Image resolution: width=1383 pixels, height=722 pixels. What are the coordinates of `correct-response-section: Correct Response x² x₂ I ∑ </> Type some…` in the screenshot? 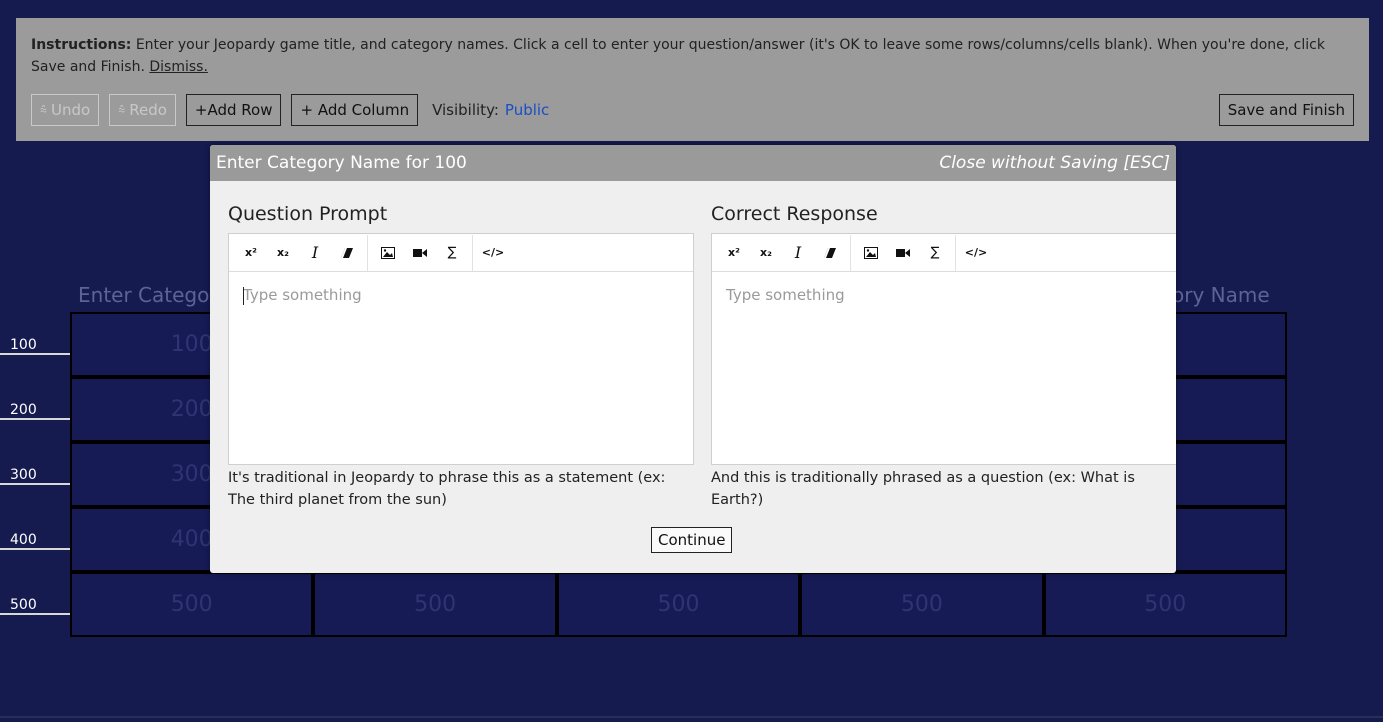 It's located at (943, 356).